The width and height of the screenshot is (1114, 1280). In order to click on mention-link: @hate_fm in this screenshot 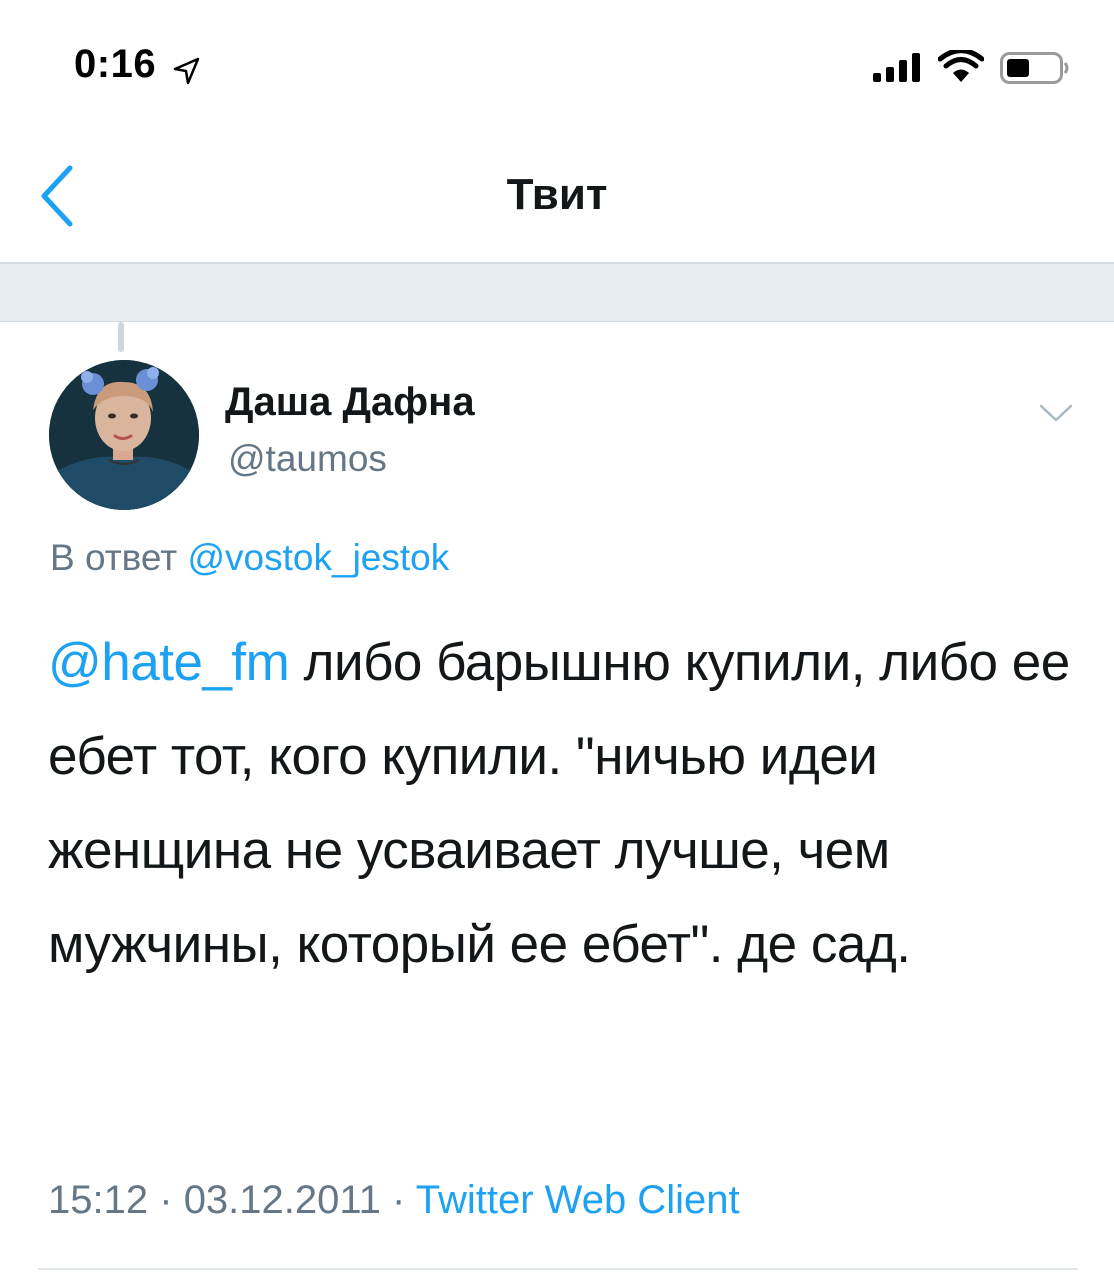, I will do `click(169, 662)`.